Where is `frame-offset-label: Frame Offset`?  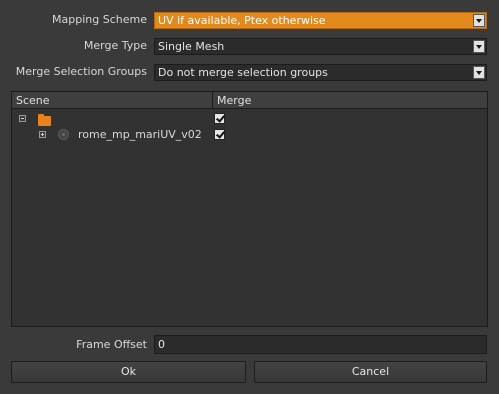
frame-offset-label: Frame Offset is located at coordinates (111, 344).